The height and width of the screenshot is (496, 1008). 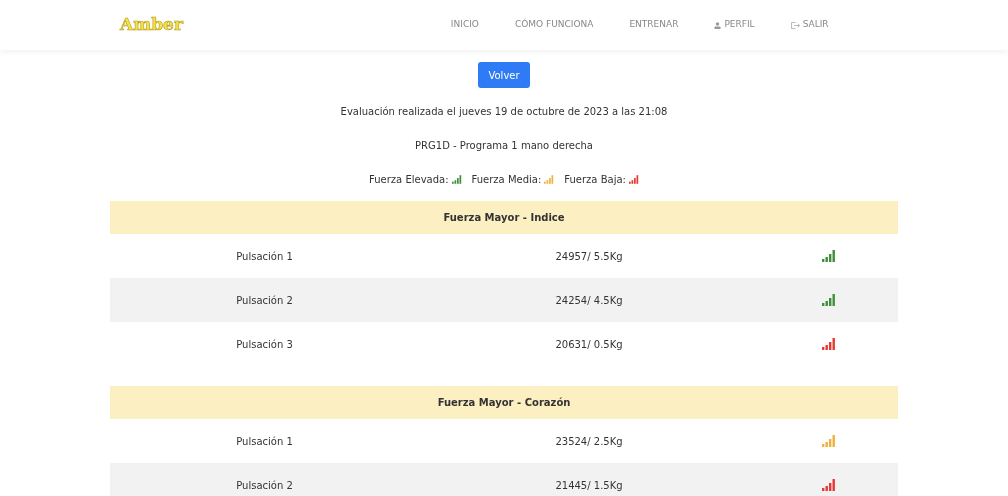 What do you see at coordinates (264, 344) in the screenshot?
I see `table-cell-text: Pulsación 3` at bounding box center [264, 344].